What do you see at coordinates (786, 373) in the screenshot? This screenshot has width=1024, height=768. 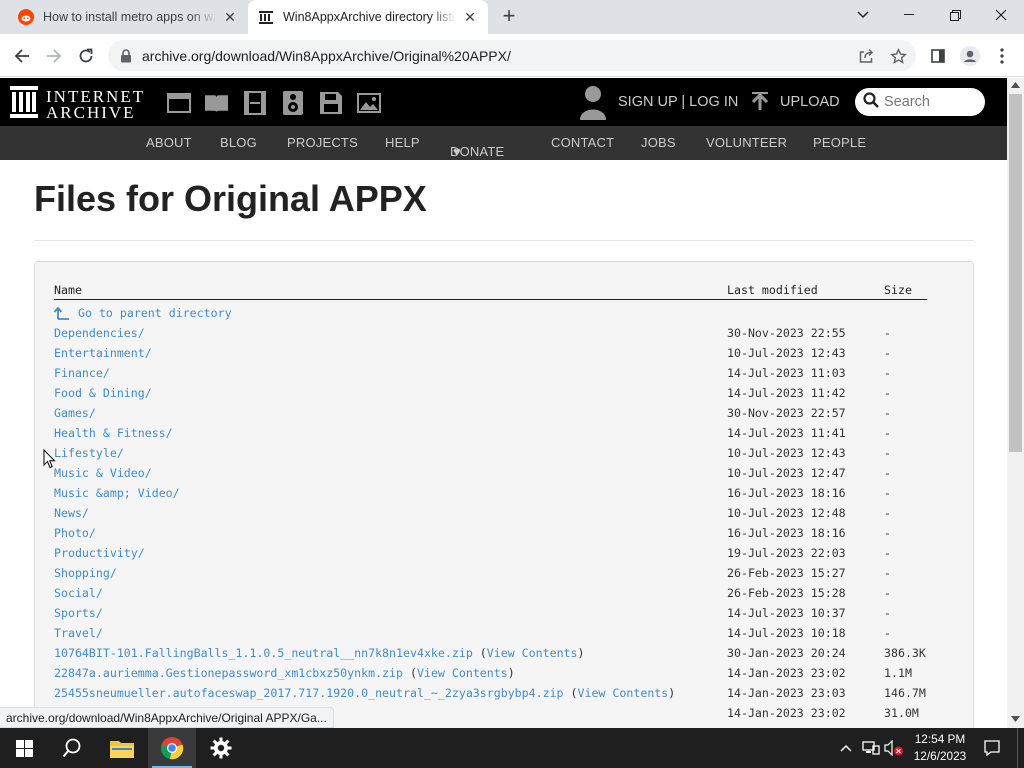 I see `last-modified-cell: 14-Jul-2023 11:03` at bounding box center [786, 373].